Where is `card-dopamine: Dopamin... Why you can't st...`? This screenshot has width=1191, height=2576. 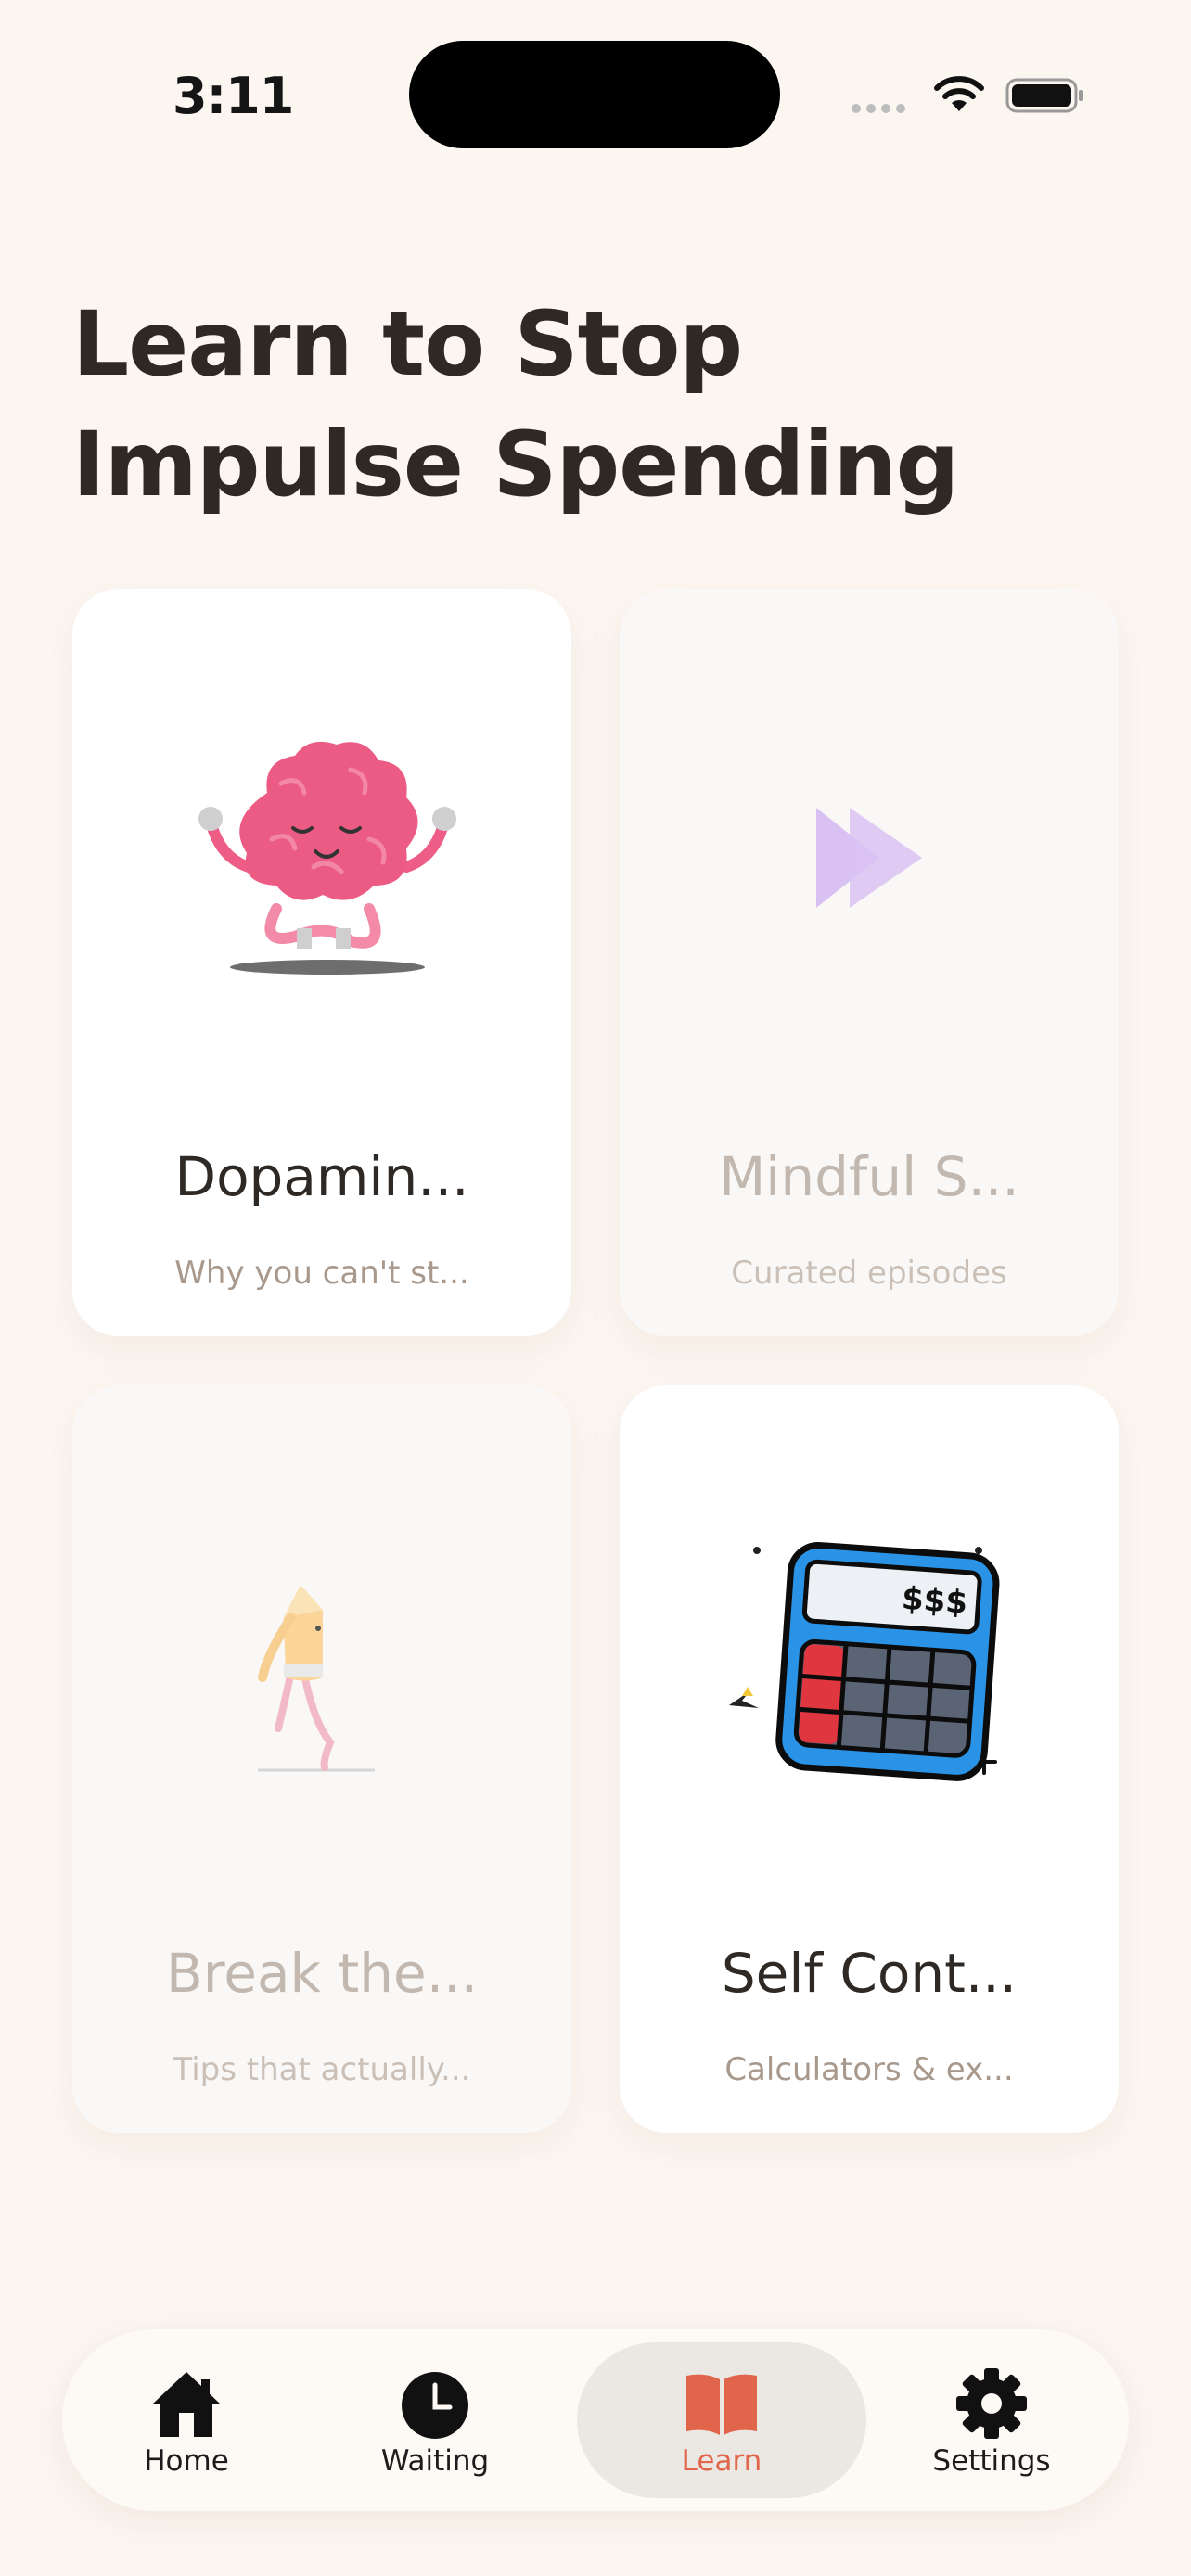 card-dopamine: Dopamin... Why you can't st... is located at coordinates (321, 963).